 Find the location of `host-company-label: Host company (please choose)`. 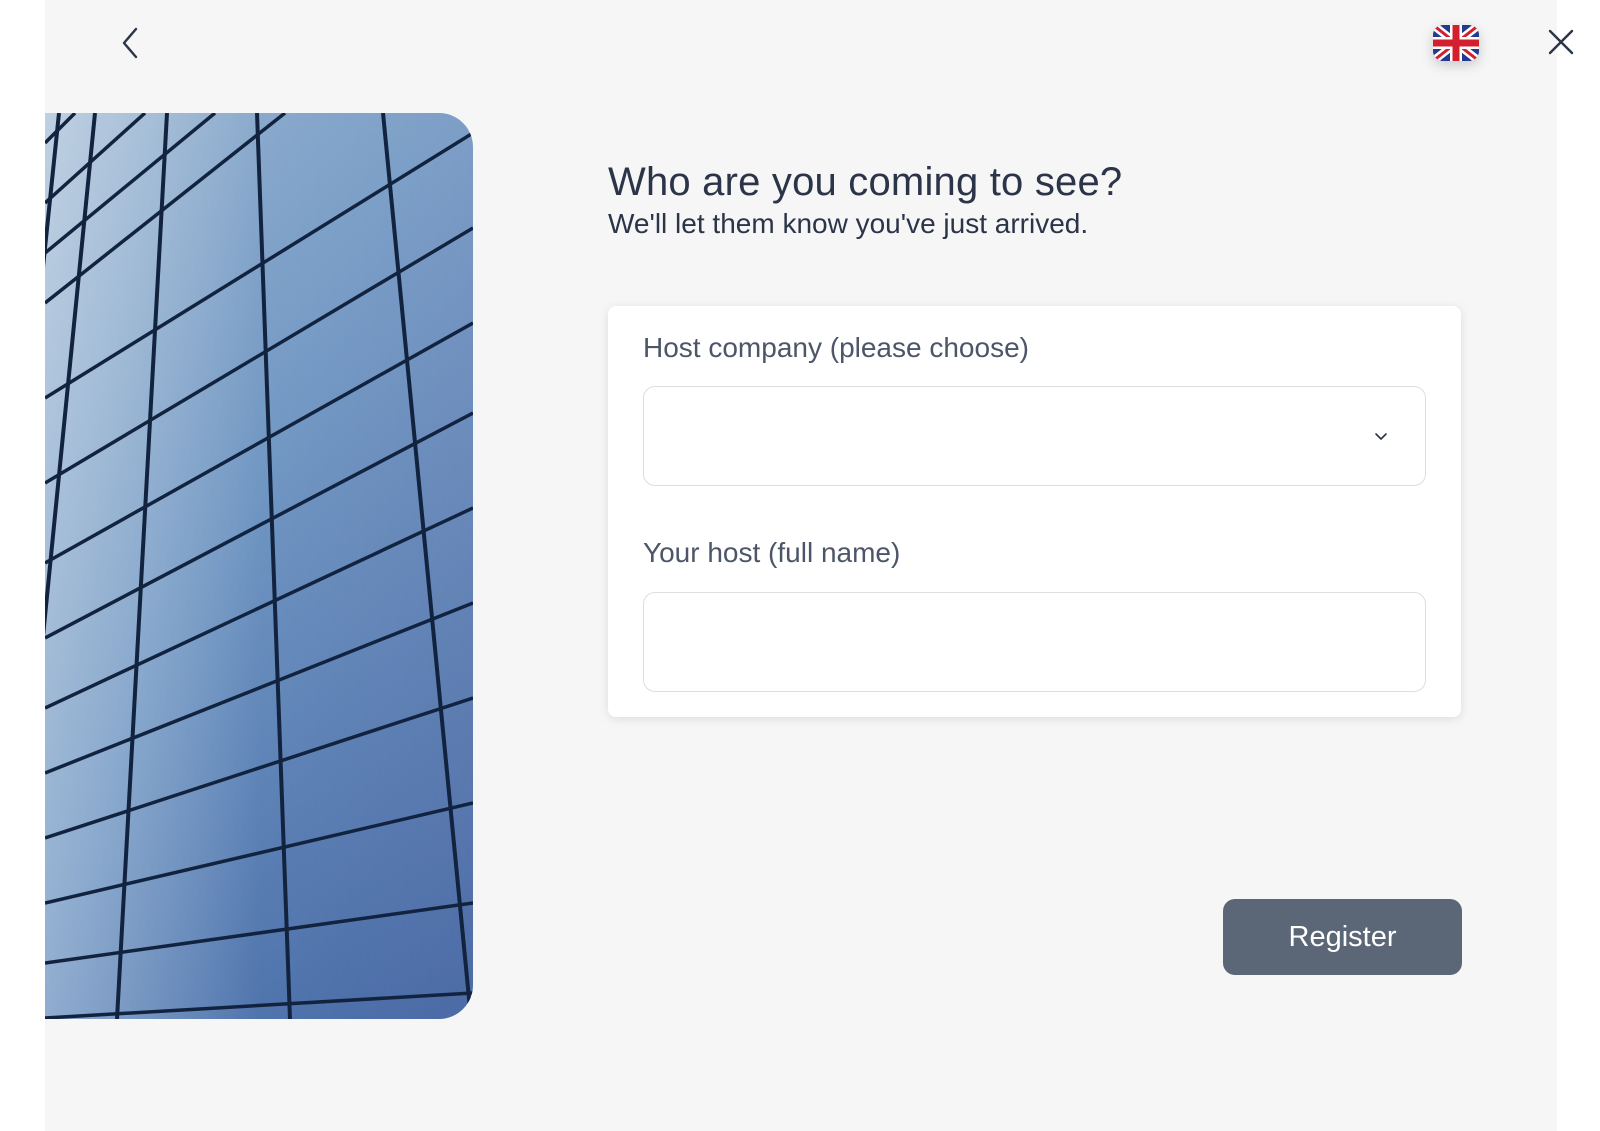

host-company-label: Host company (please choose) is located at coordinates (836, 347).